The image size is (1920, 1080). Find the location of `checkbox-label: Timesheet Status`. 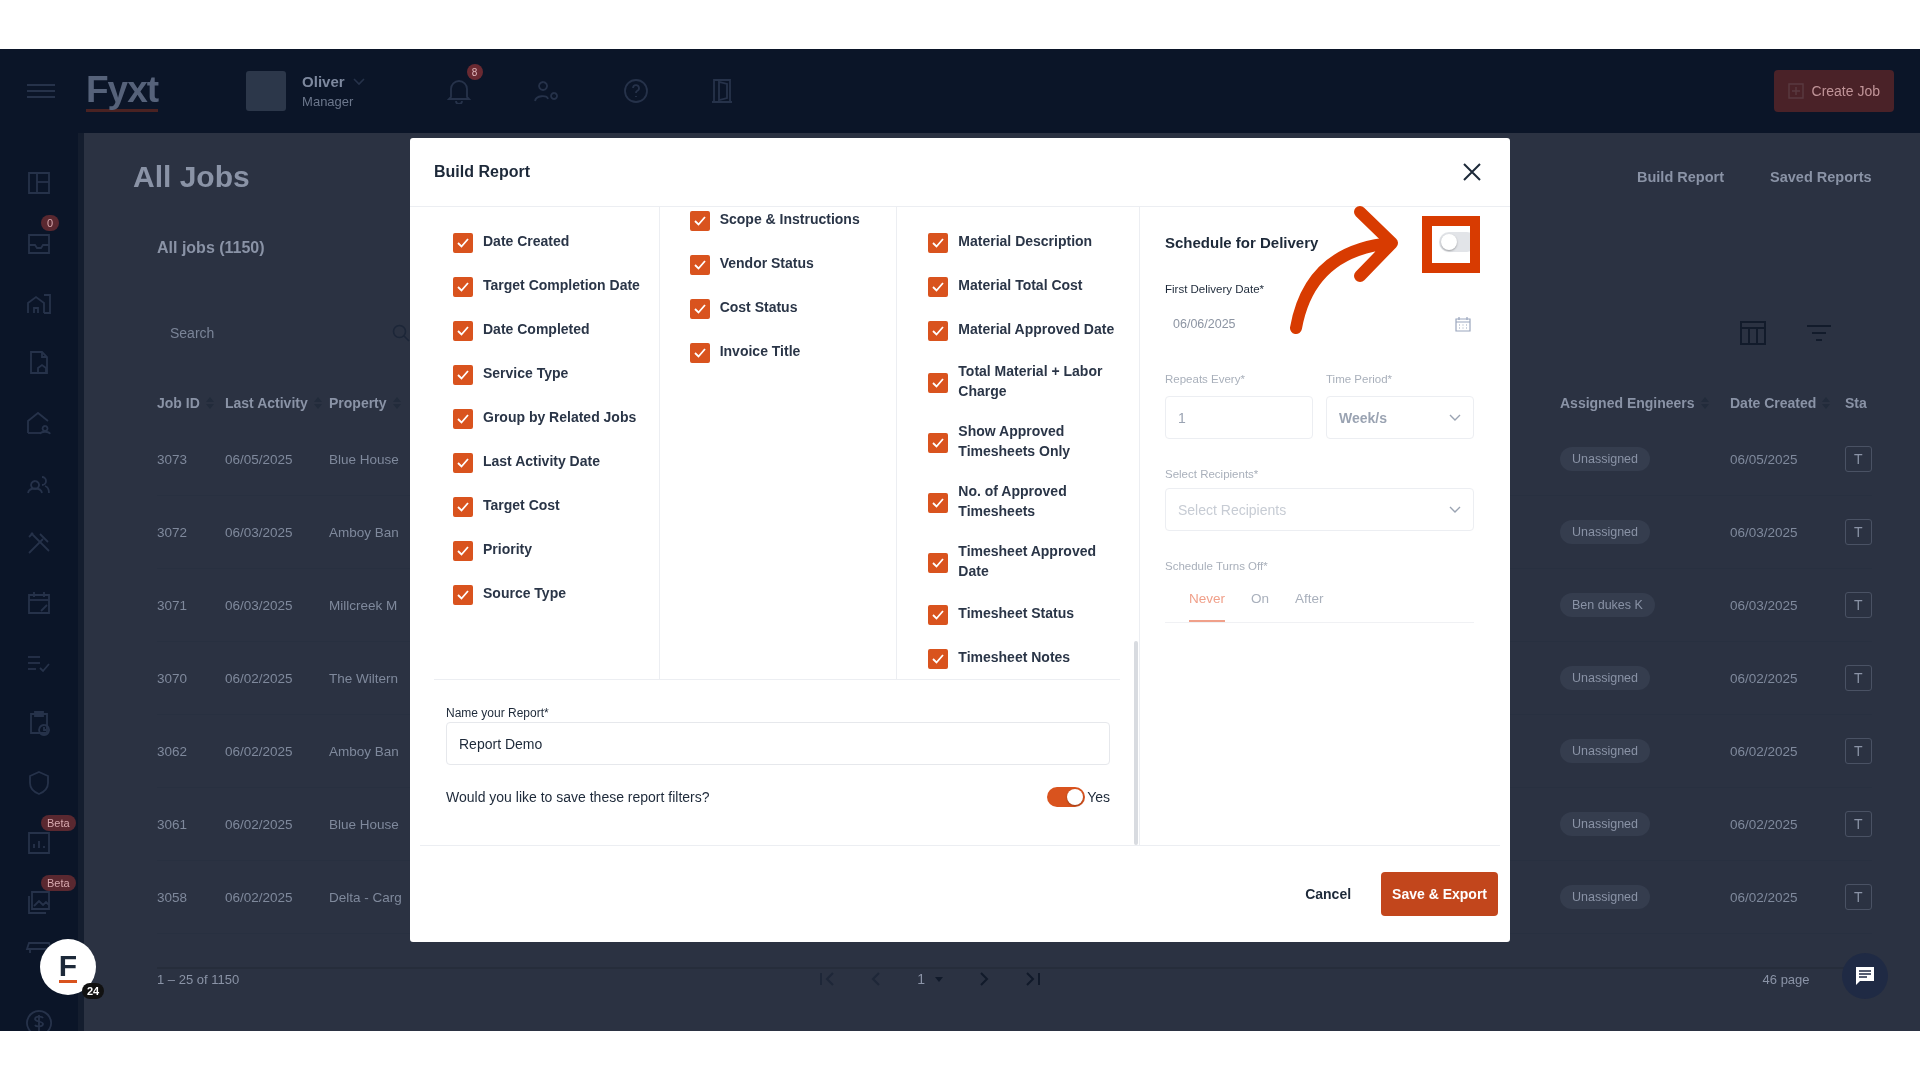

checkbox-label: Timesheet Status is located at coordinates (1016, 613).